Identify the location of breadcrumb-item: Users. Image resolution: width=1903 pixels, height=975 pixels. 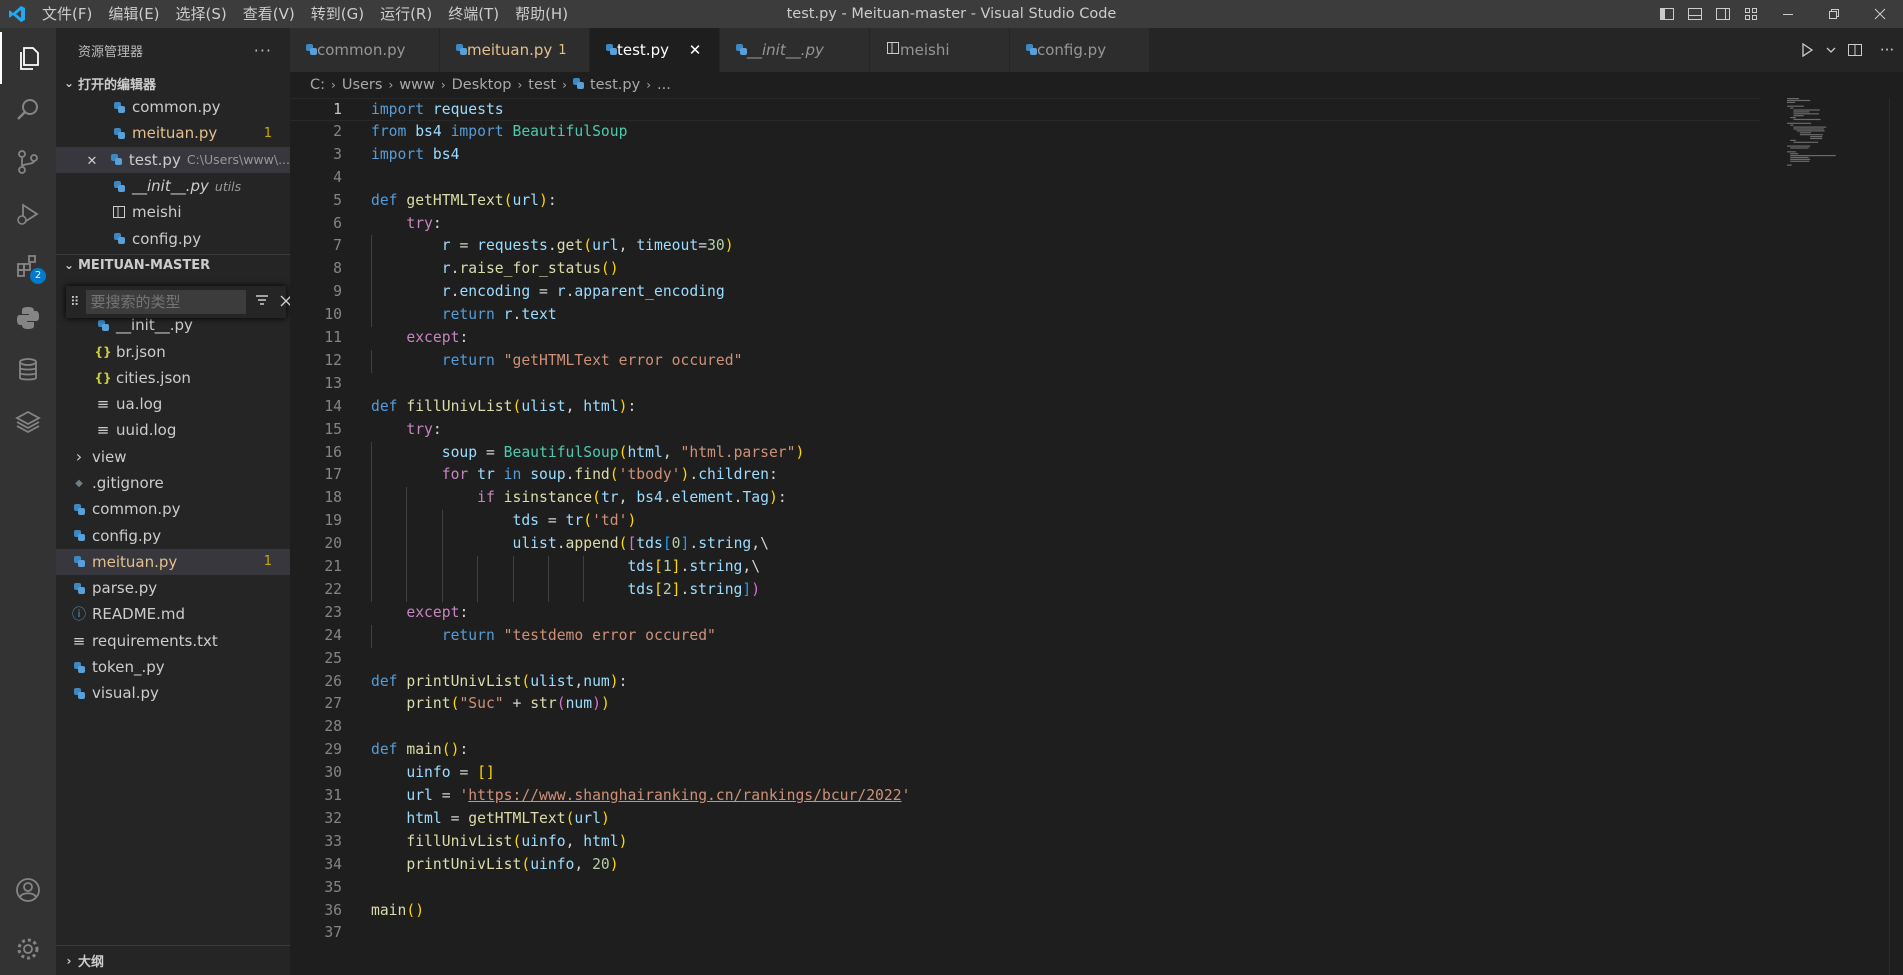
(362, 85).